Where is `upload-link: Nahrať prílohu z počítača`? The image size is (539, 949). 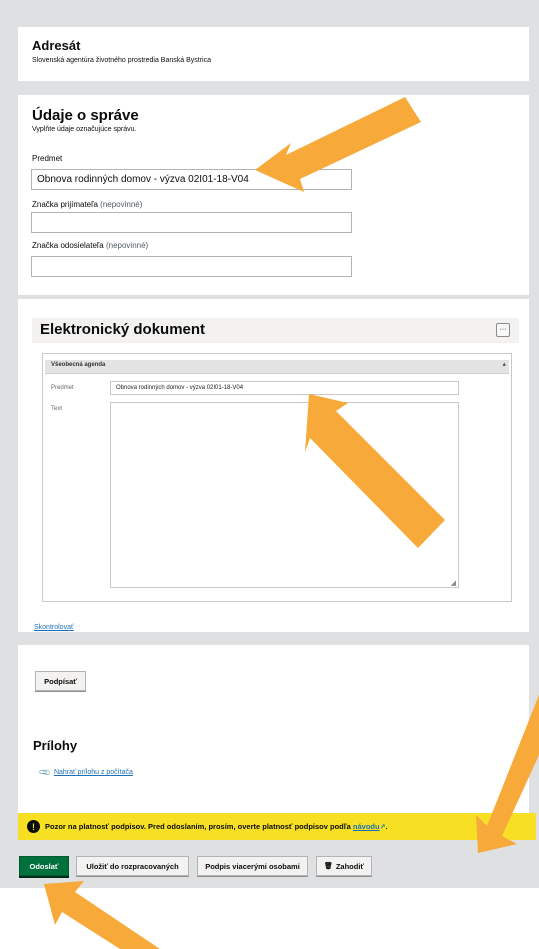 upload-link: Nahrať prílohu z počítača is located at coordinates (93, 772).